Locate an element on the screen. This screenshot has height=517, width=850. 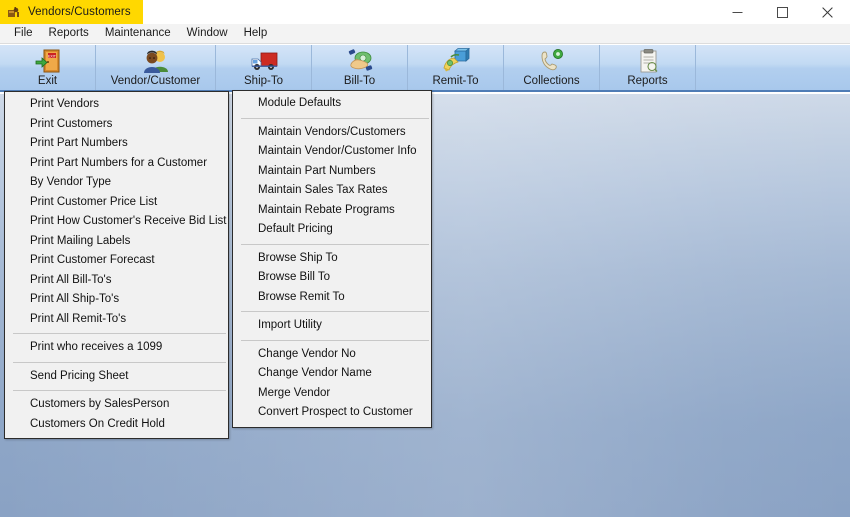
menu-item-print-customer-forecast: Print Customer Forecast is located at coordinates (116, 261).